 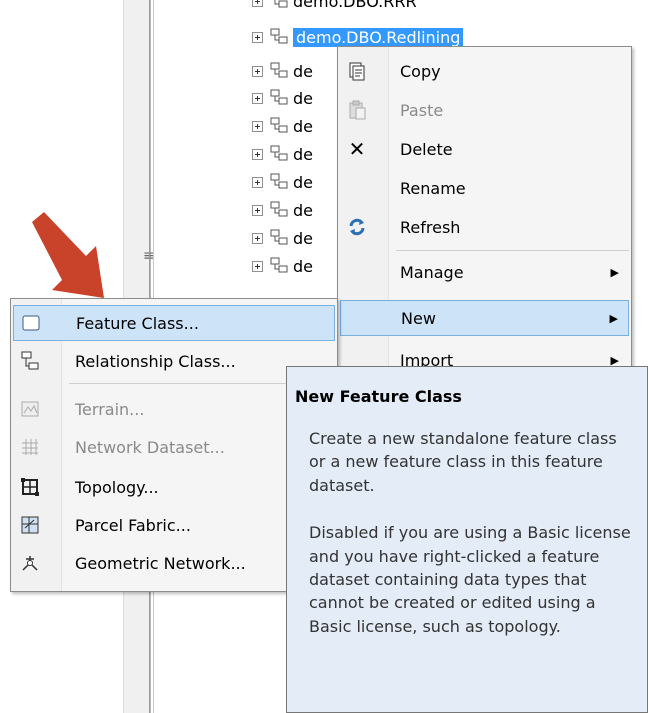 I want to click on network-dataset-icon, so click(x=30, y=447).